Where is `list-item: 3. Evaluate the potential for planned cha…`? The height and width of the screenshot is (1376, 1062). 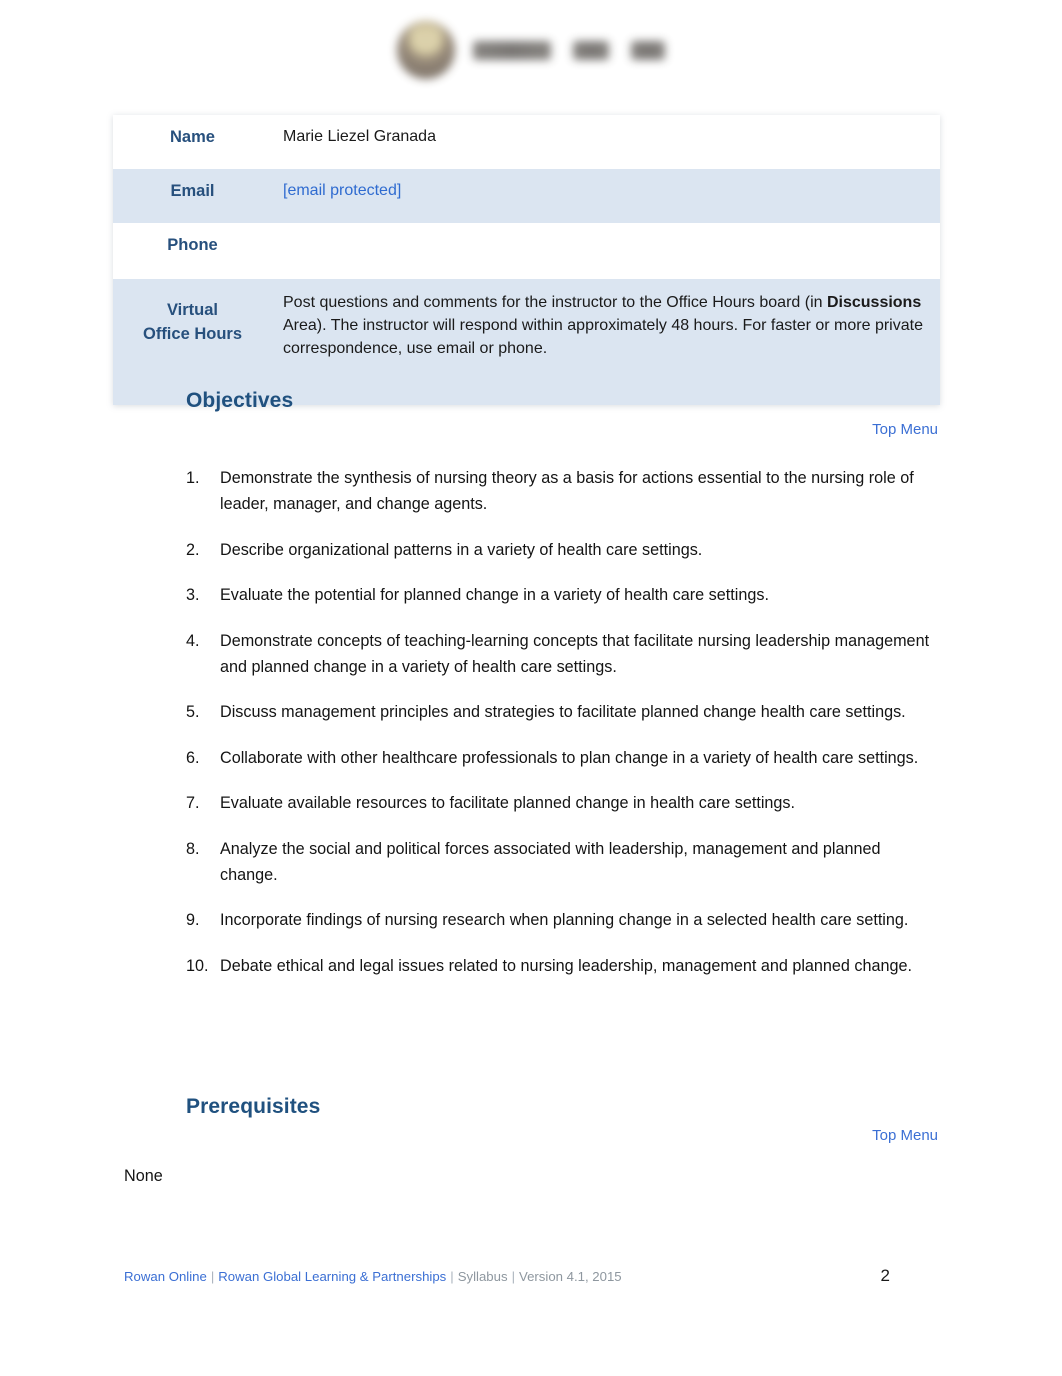 list-item: 3. Evaluate the potential for planned cha… is located at coordinates (562, 595).